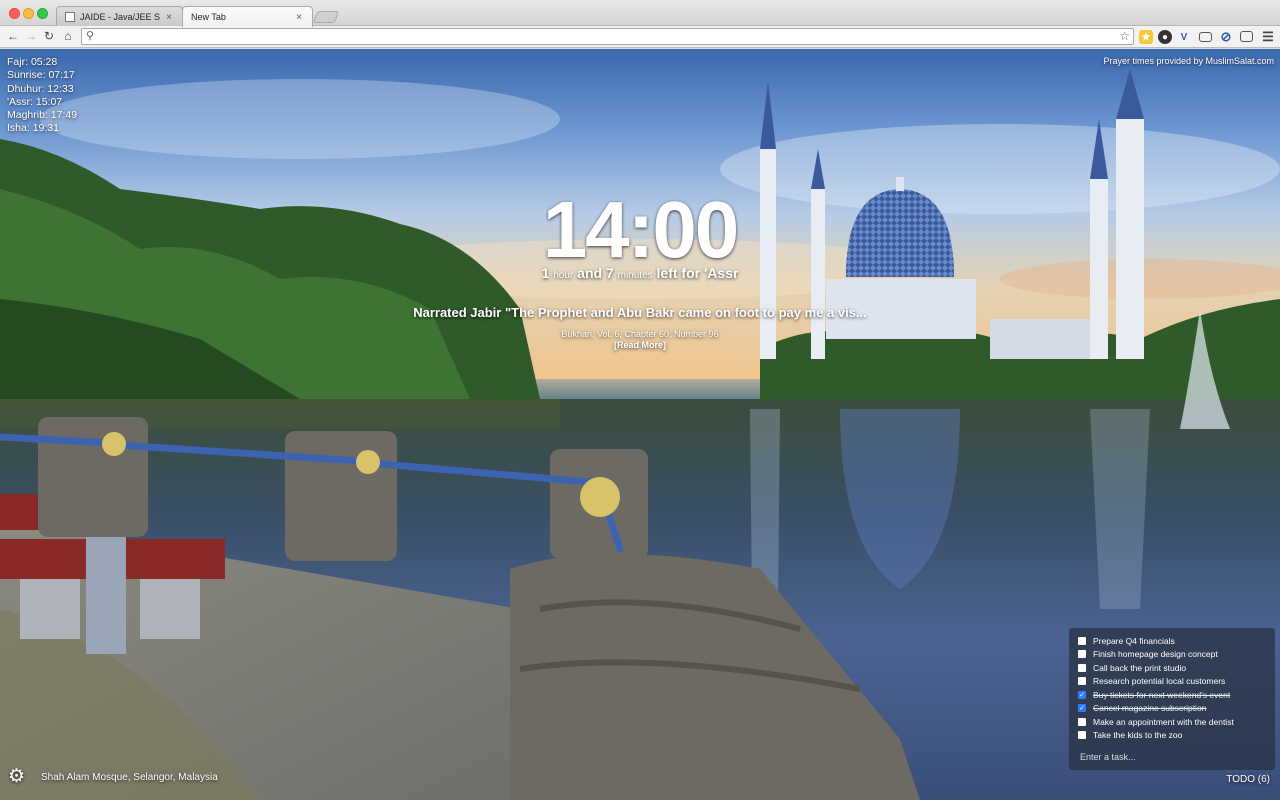 Image resolution: width=1280 pixels, height=800 pixels. What do you see at coordinates (1154, 694) in the screenshot?
I see `todo-item: ✓ Buy tickets for next weekend's event` at bounding box center [1154, 694].